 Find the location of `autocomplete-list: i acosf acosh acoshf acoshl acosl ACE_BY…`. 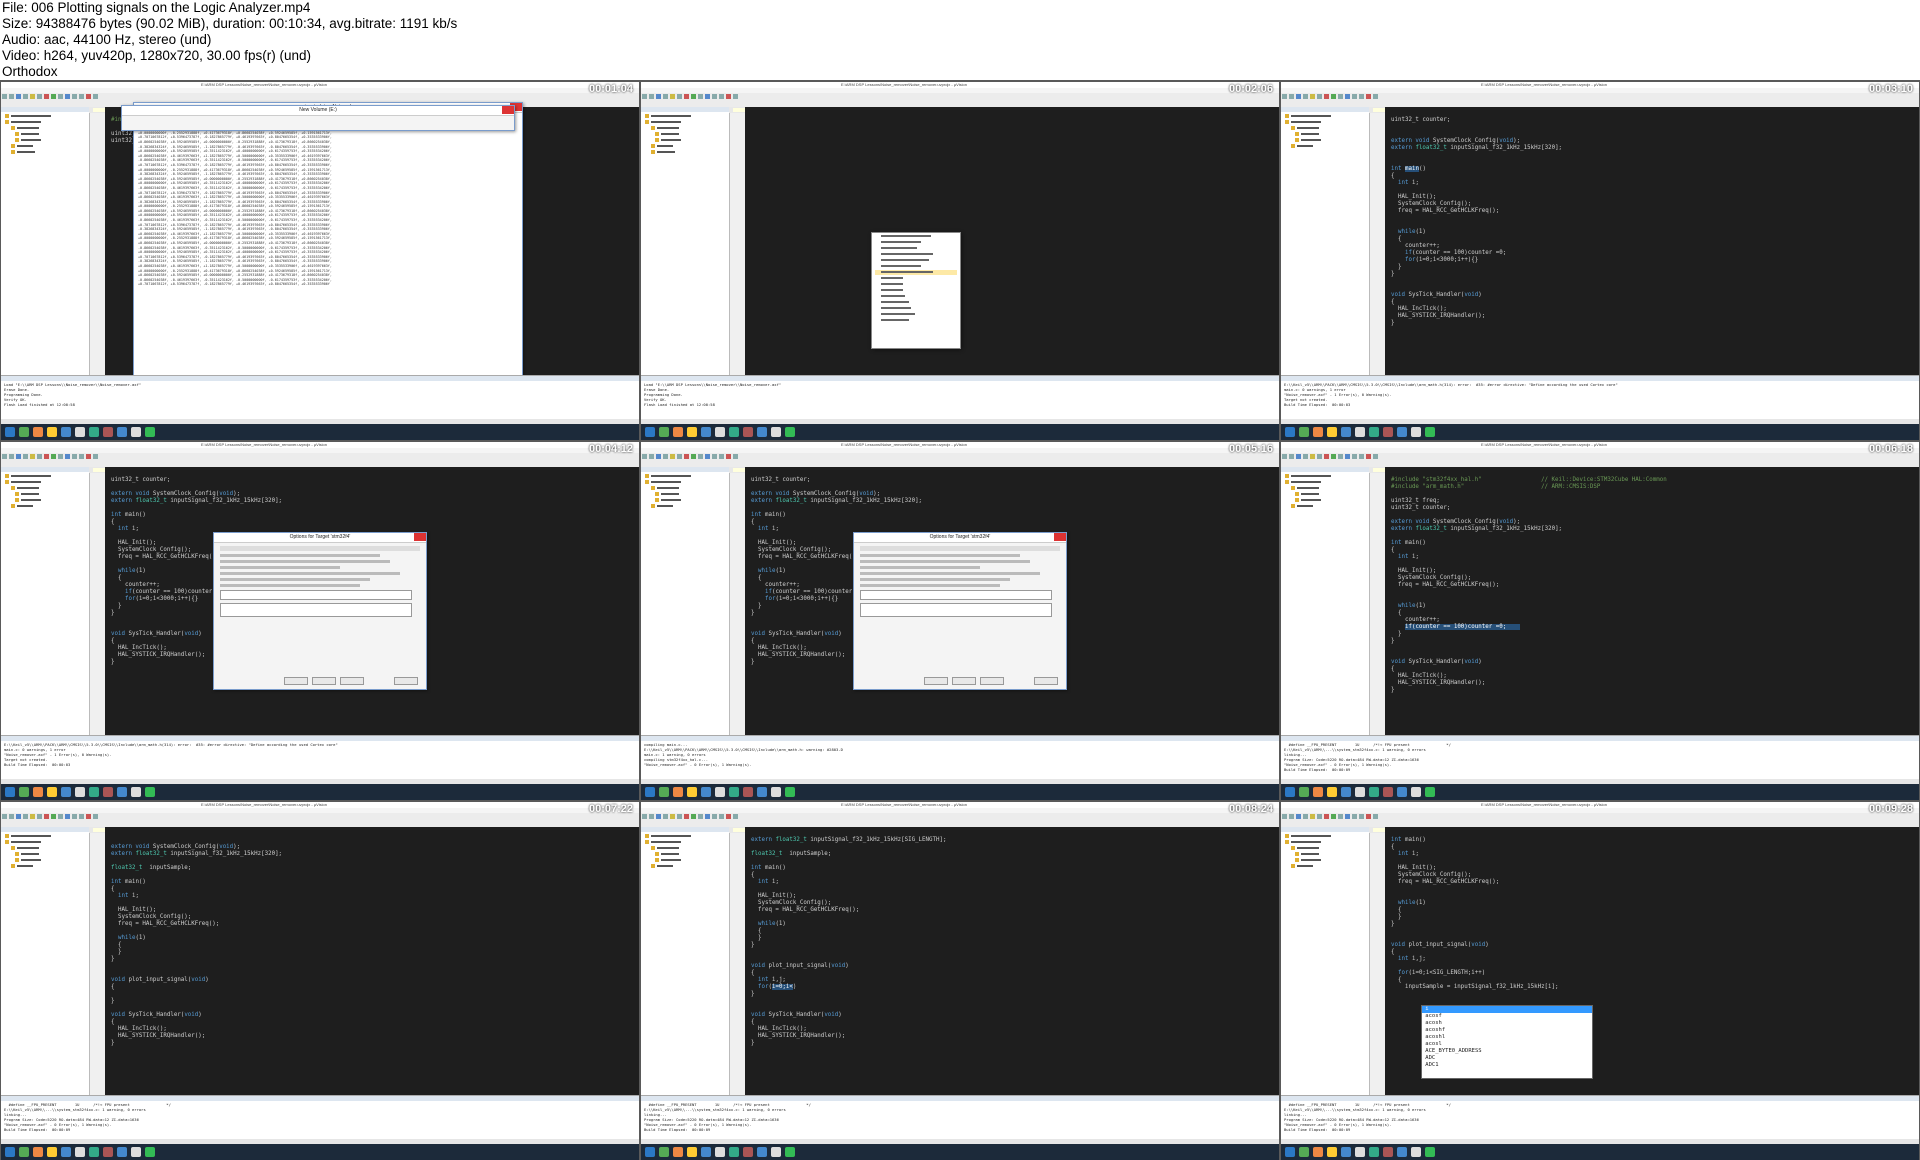

autocomplete-list: i acosf acosh acoshf acoshl acosl ACE_BY… is located at coordinates (1507, 1042).